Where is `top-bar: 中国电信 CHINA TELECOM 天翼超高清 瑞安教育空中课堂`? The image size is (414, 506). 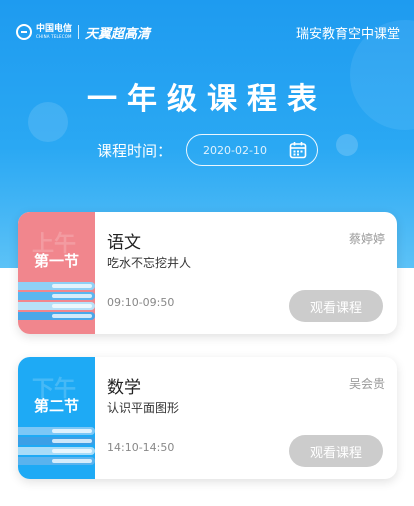
top-bar: 中国电信 CHINA TELECOM 天翼超高清 瑞安教育空中课堂 is located at coordinates (208, 32).